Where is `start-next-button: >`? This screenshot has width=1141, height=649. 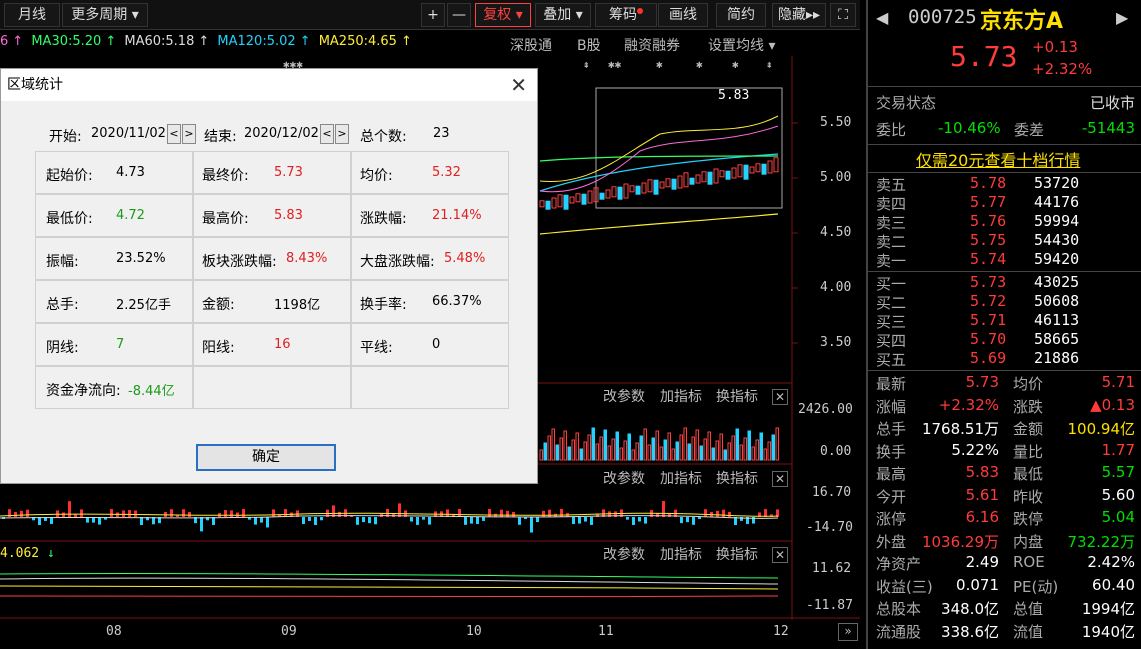 start-next-button: > is located at coordinates (189, 134).